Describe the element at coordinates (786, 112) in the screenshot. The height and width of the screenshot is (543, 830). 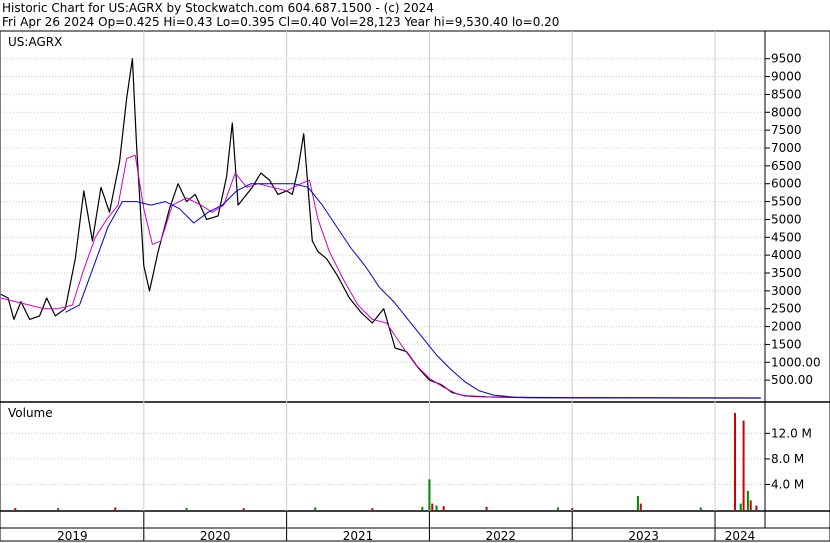
I see `y-tick-label: 8000` at that location.